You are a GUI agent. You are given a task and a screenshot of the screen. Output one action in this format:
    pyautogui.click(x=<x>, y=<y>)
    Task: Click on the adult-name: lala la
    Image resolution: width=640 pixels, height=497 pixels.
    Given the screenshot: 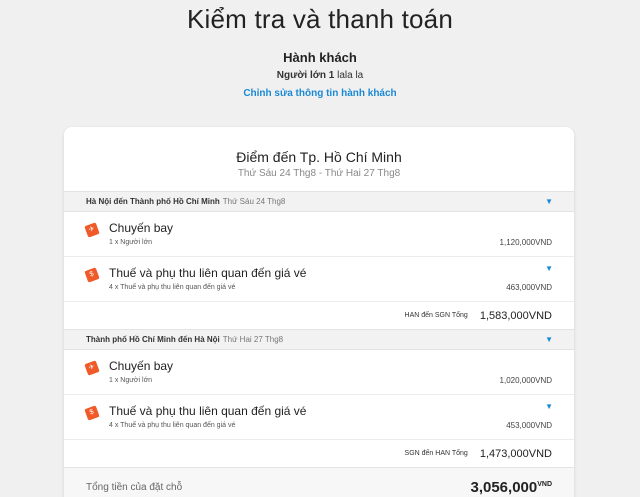 What is the action you would take?
    pyautogui.click(x=350, y=75)
    